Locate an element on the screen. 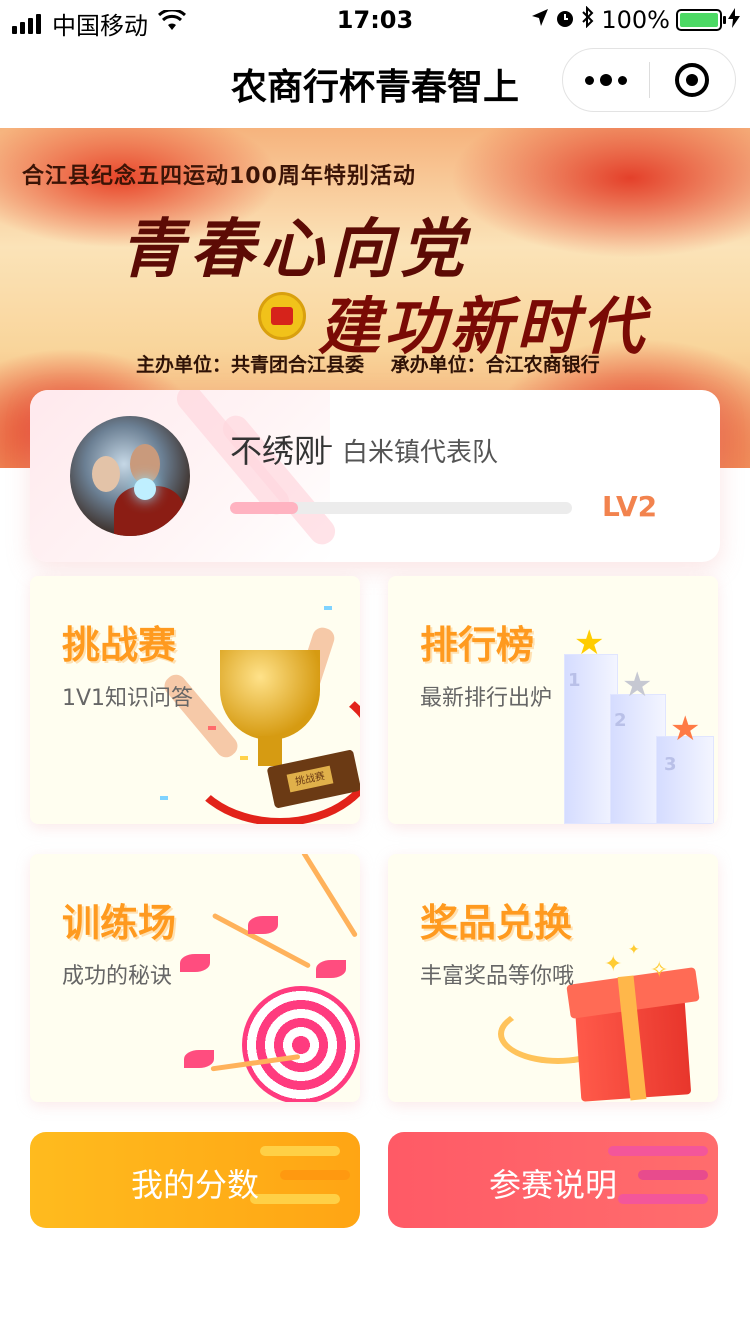 This screenshot has width=750, height=1334. status-bar: 中国移动 17:03 100% is located at coordinates (375, 20).